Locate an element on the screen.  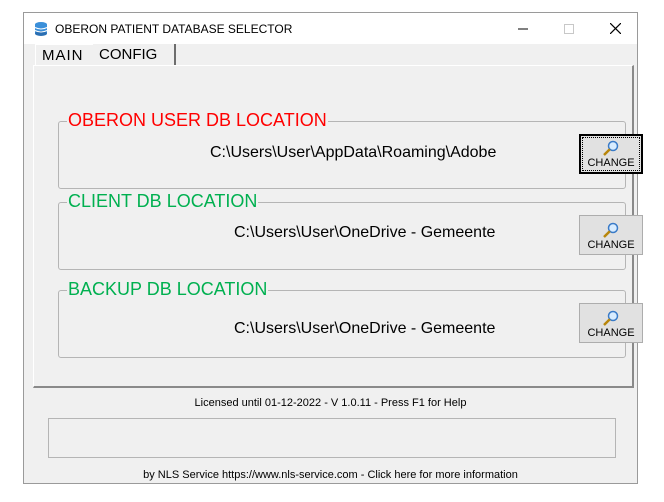
change-client-db-button: CHANGE is located at coordinates (611, 235).